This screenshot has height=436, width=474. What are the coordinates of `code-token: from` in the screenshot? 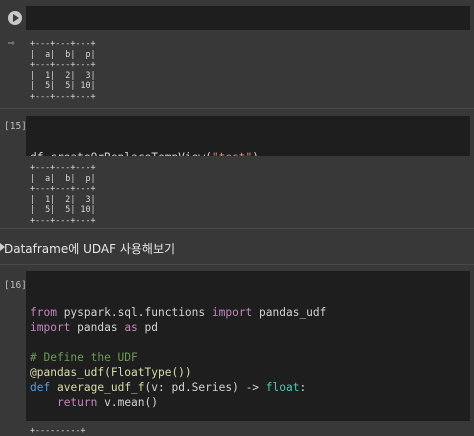 It's located at (43, 312).